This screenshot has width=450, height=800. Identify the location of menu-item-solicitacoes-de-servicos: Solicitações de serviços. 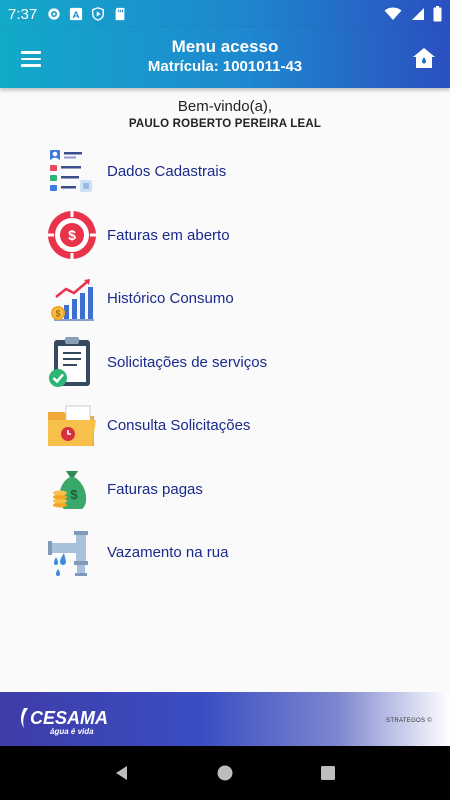
(234, 363).